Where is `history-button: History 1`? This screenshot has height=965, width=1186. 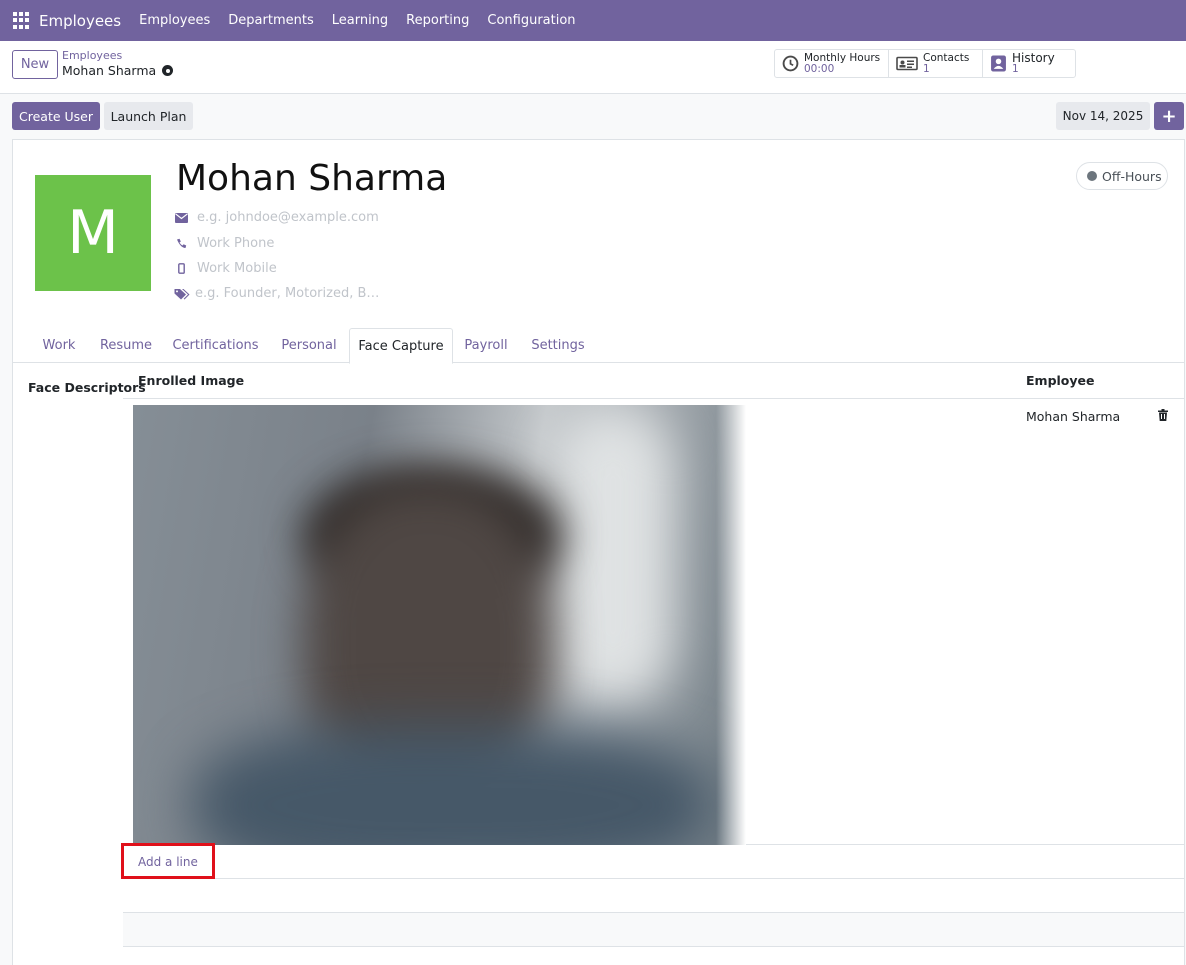 history-button: History 1 is located at coordinates (1029, 63).